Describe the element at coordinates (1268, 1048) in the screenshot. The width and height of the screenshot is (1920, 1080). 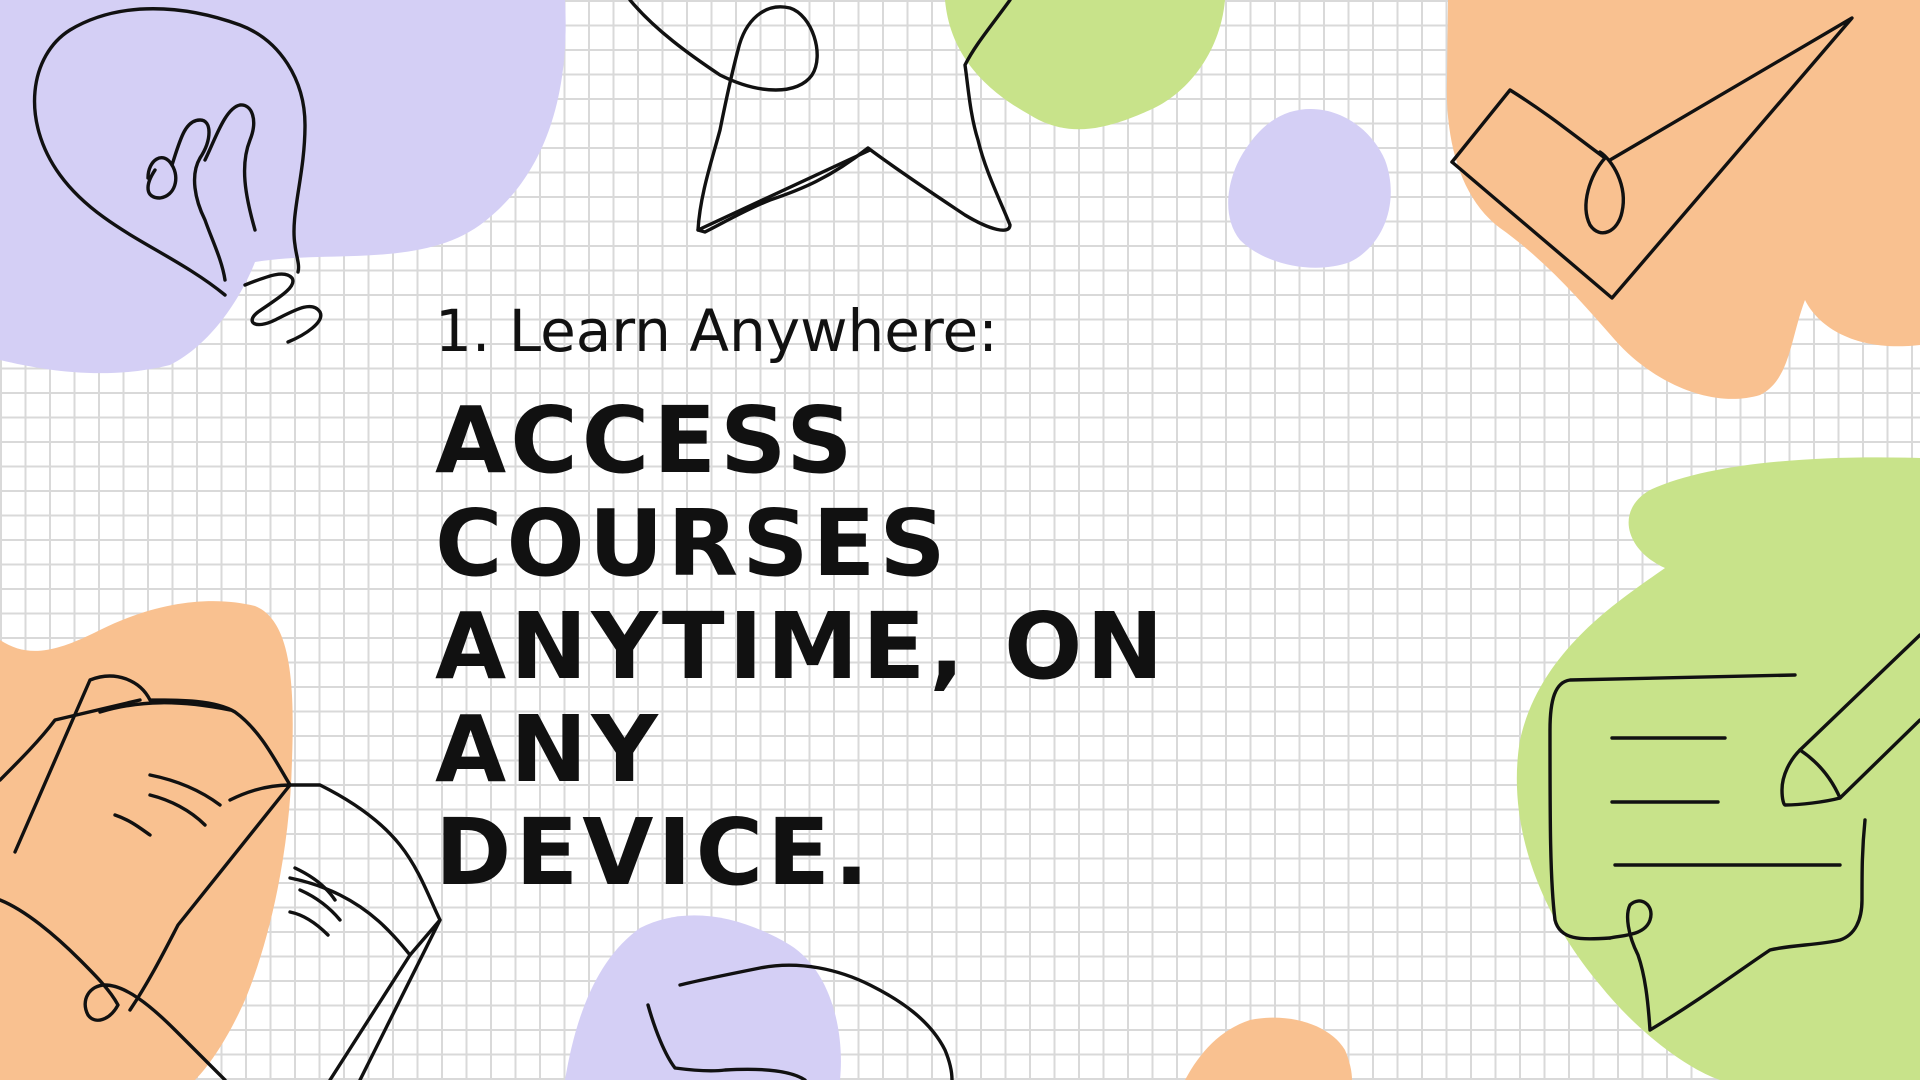
I see `orange-blob-bottom` at that location.